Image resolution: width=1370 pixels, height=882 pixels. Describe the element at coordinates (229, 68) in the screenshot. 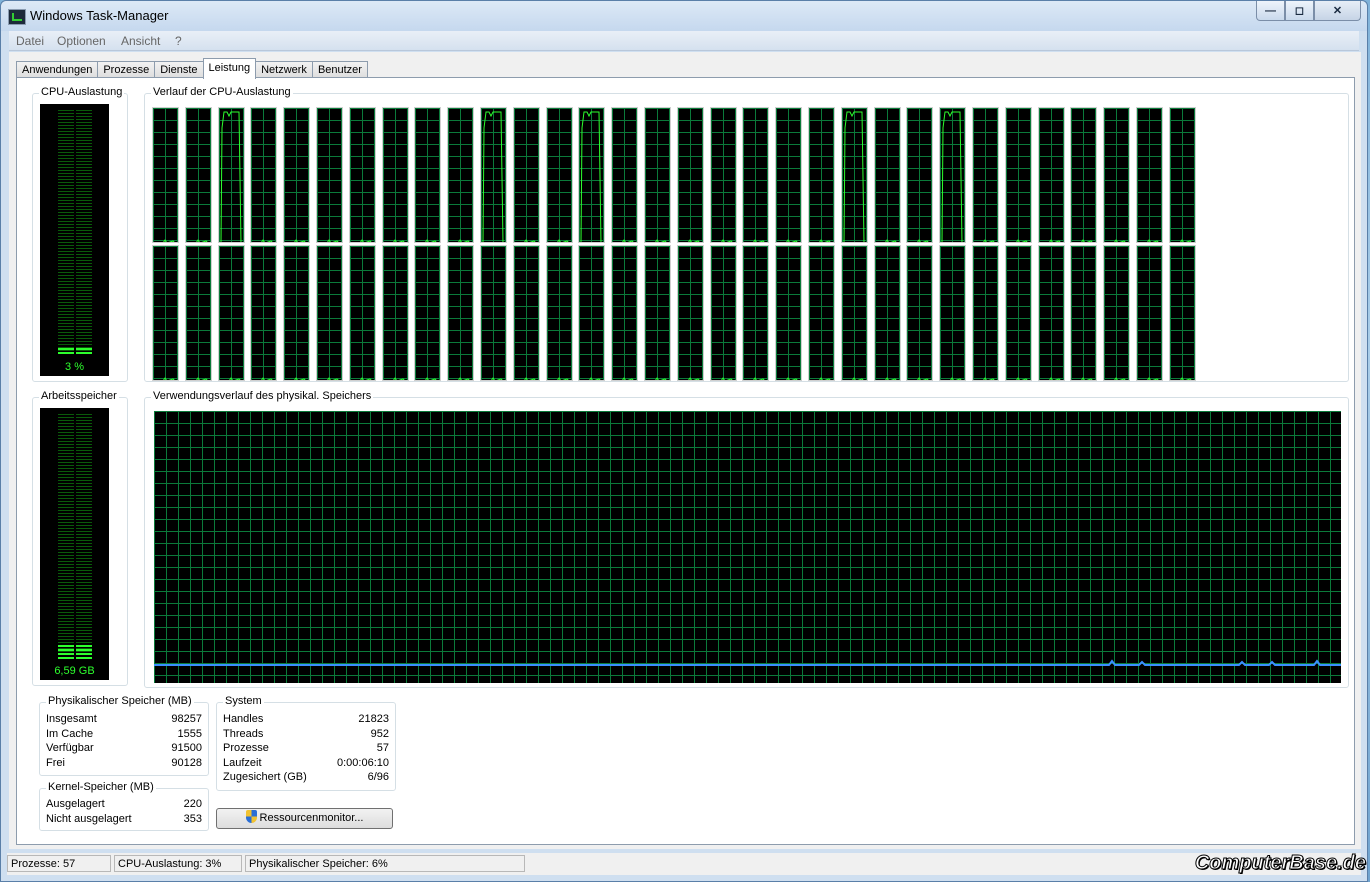

I see `tab-leistung: Leistung` at that location.